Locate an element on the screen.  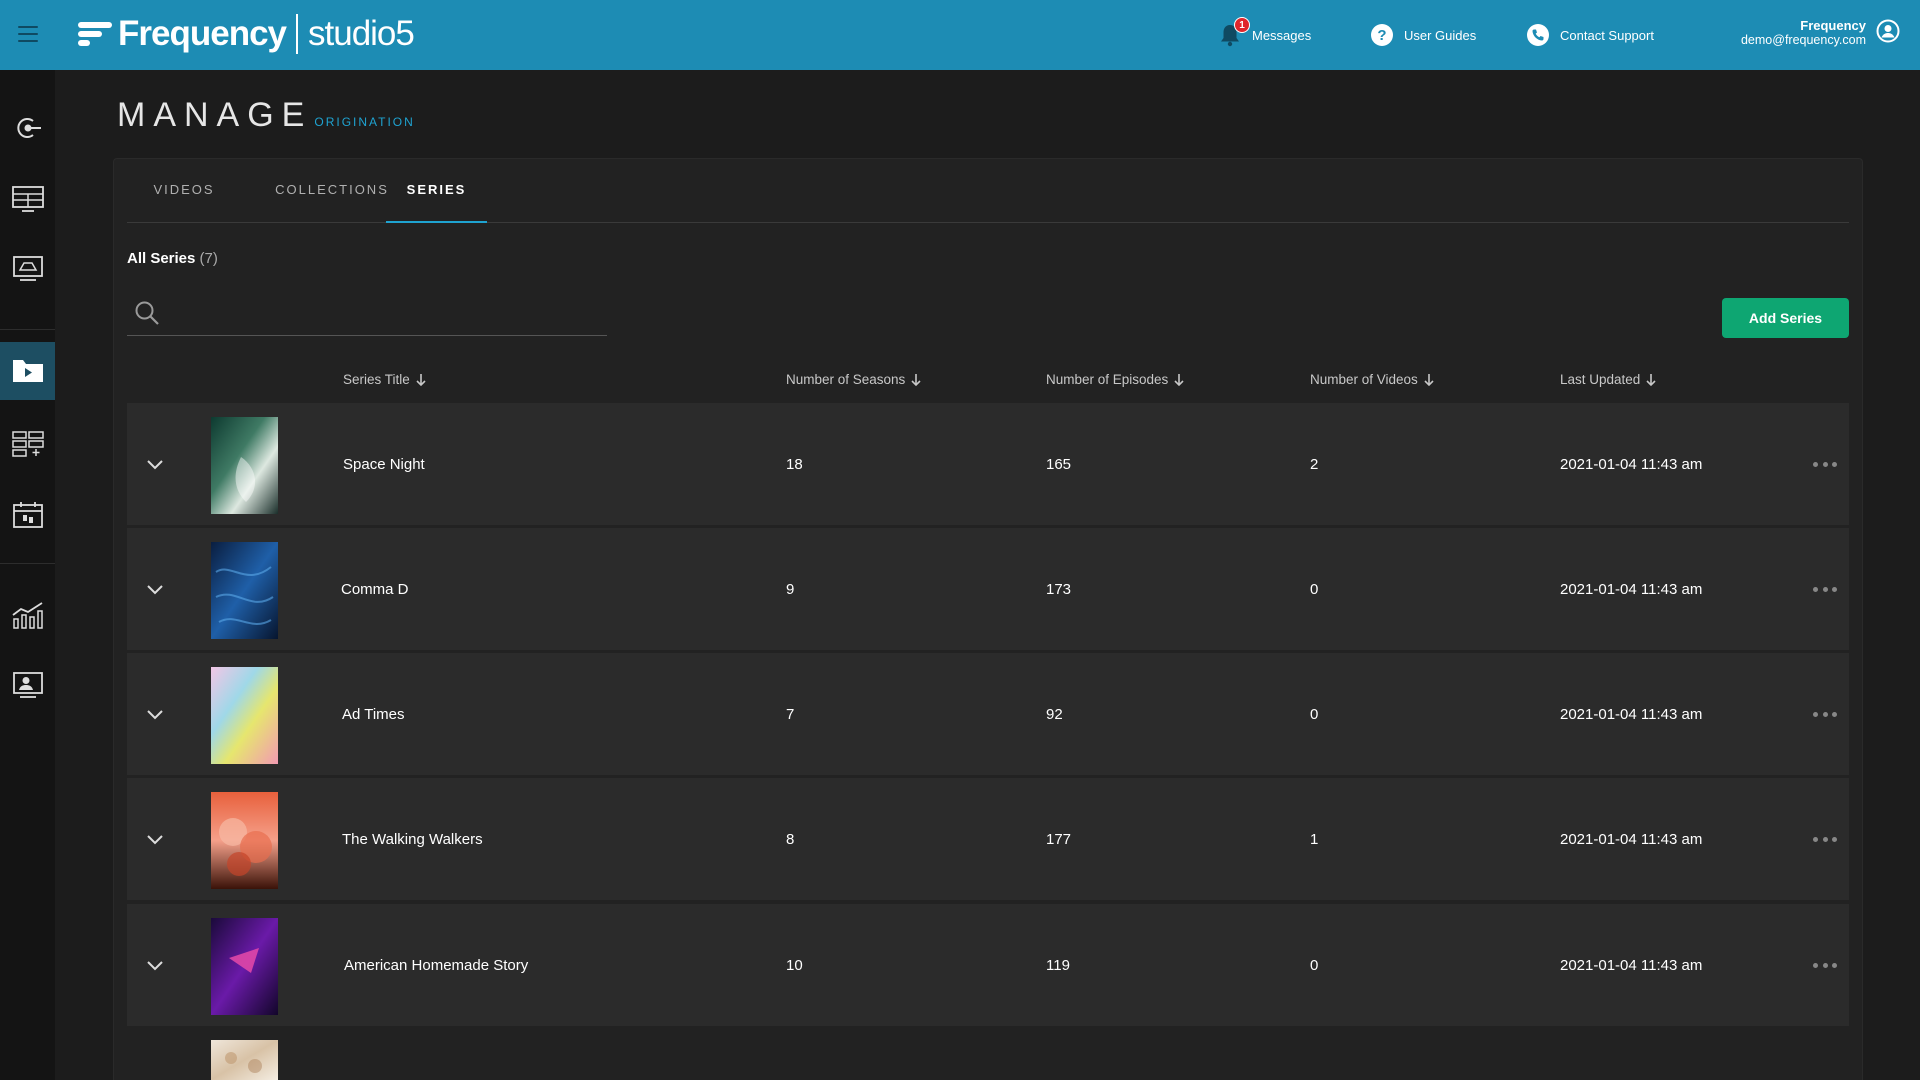
series-episodes: 177 is located at coordinates (1059, 839).